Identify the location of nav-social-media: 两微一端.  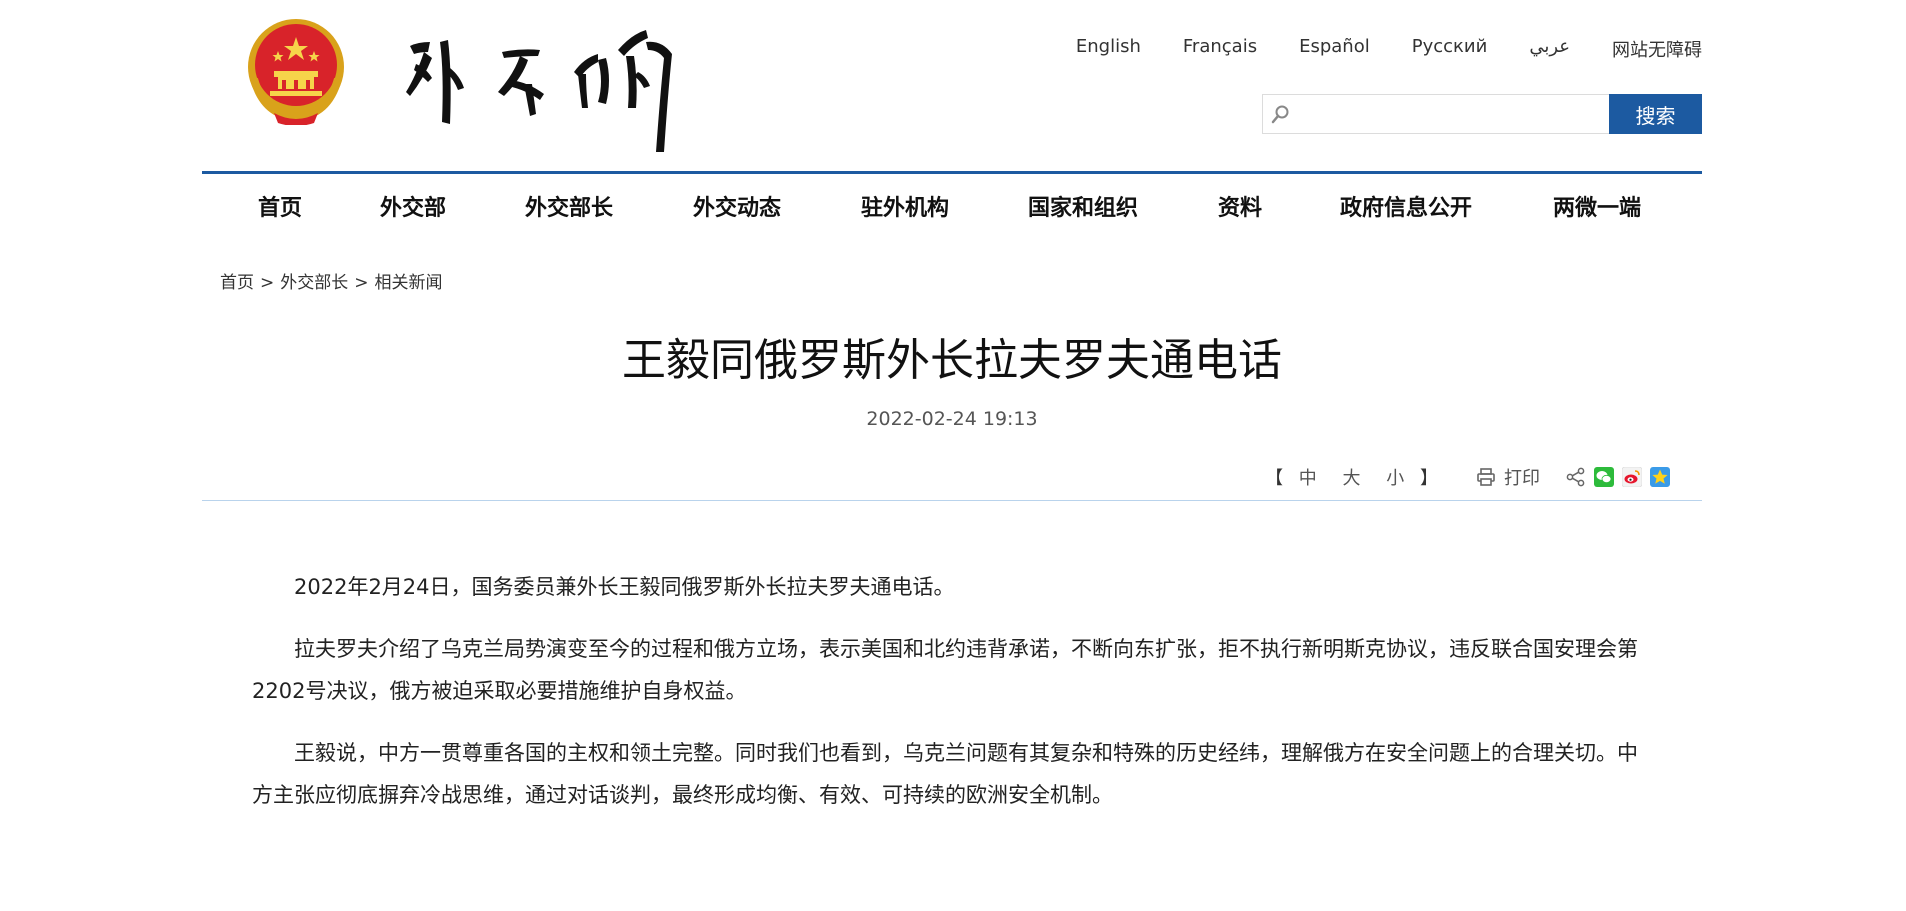
(1597, 206).